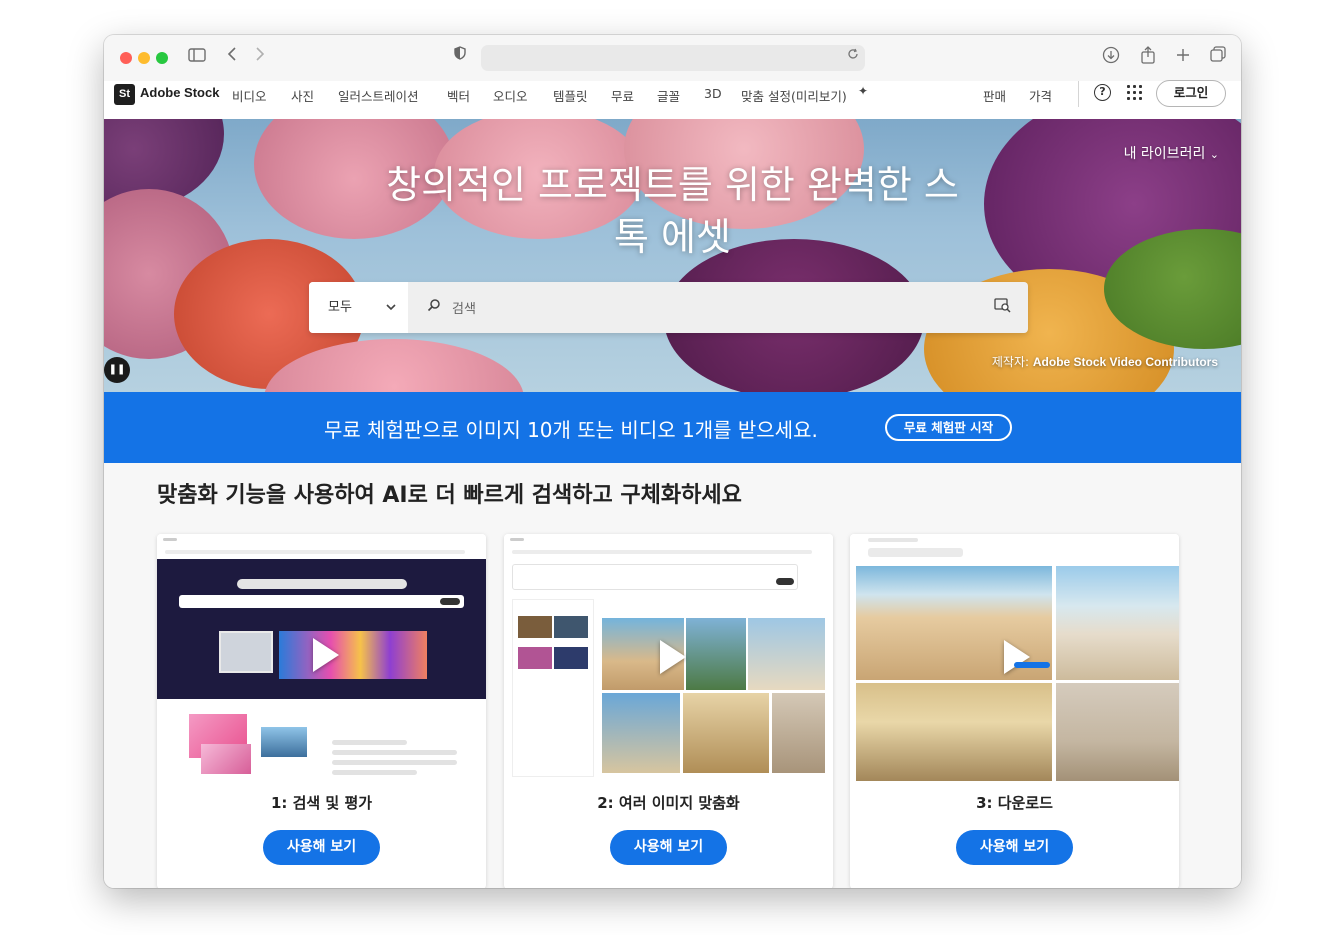 The image size is (1322, 935). I want to click on search-category-select: 모두, so click(358, 307).